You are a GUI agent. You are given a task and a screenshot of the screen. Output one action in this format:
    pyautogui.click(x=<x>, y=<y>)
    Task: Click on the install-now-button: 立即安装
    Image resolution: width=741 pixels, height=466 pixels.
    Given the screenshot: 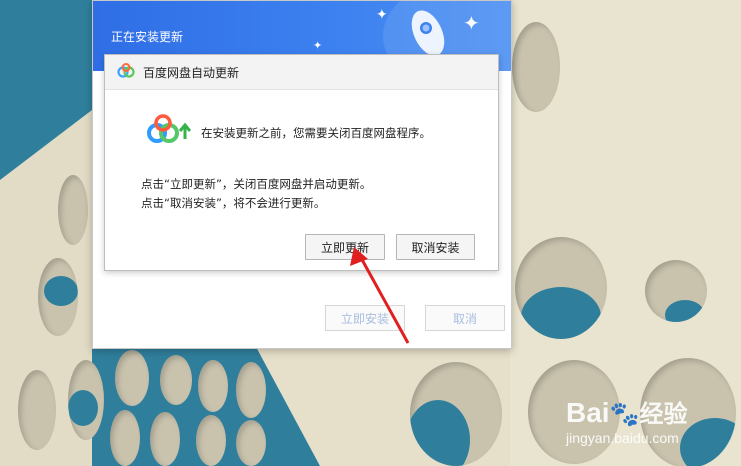 What is the action you would take?
    pyautogui.click(x=365, y=318)
    